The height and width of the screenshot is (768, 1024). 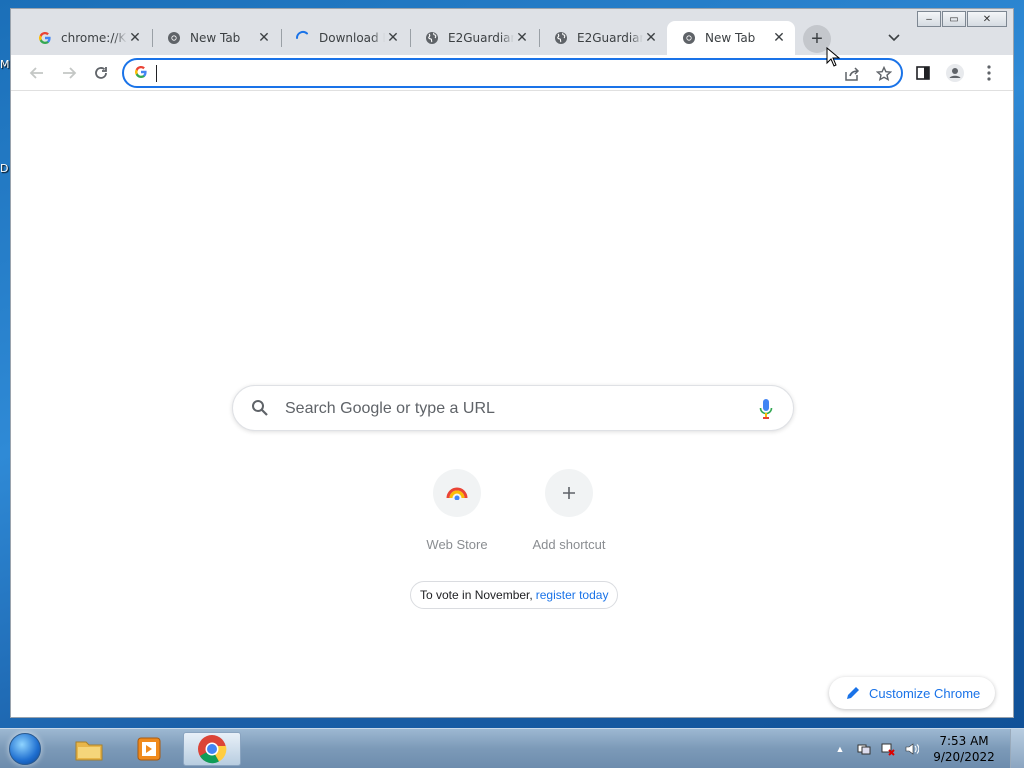 What do you see at coordinates (352, 38) in the screenshot?
I see `tab-label: Download E` at bounding box center [352, 38].